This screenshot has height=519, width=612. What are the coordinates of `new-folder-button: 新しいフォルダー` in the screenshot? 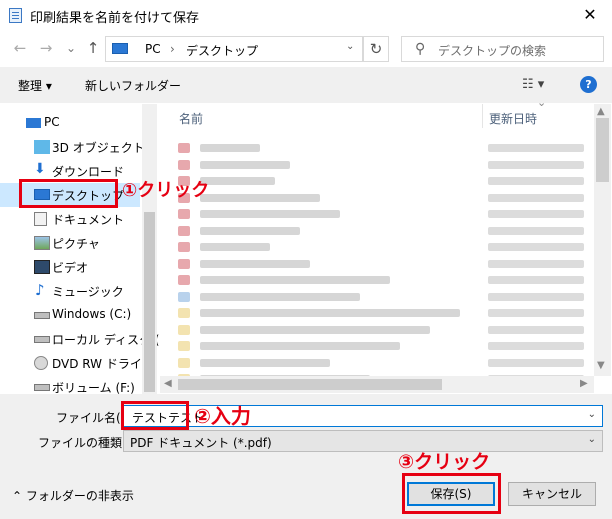 It's located at (133, 85).